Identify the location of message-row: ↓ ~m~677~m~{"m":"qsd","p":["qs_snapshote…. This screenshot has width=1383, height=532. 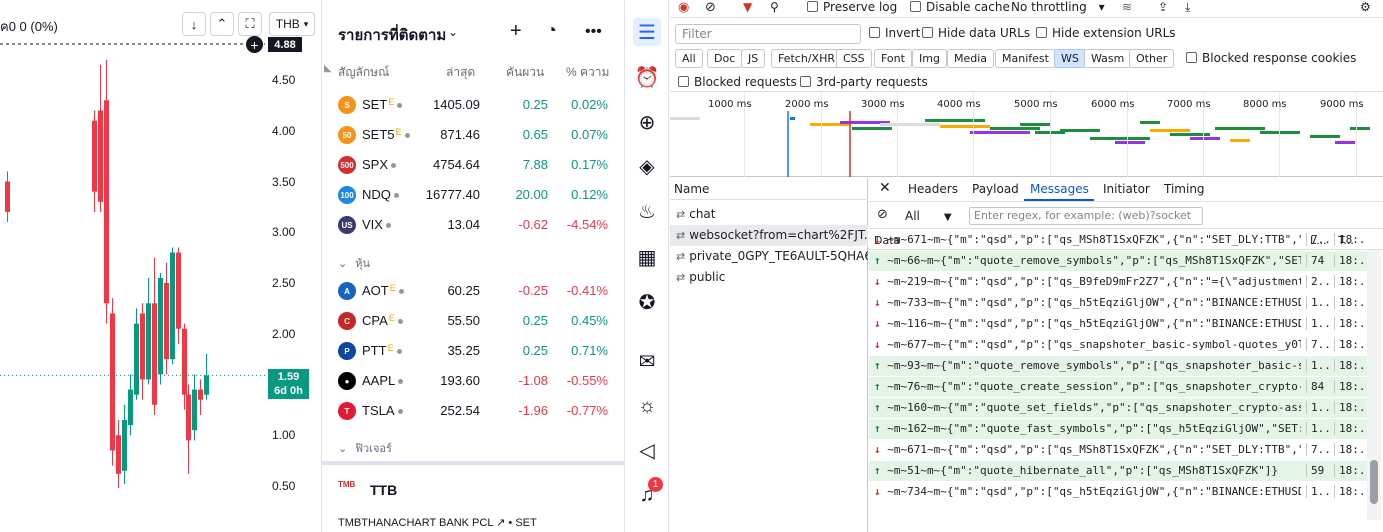
(1118, 345).